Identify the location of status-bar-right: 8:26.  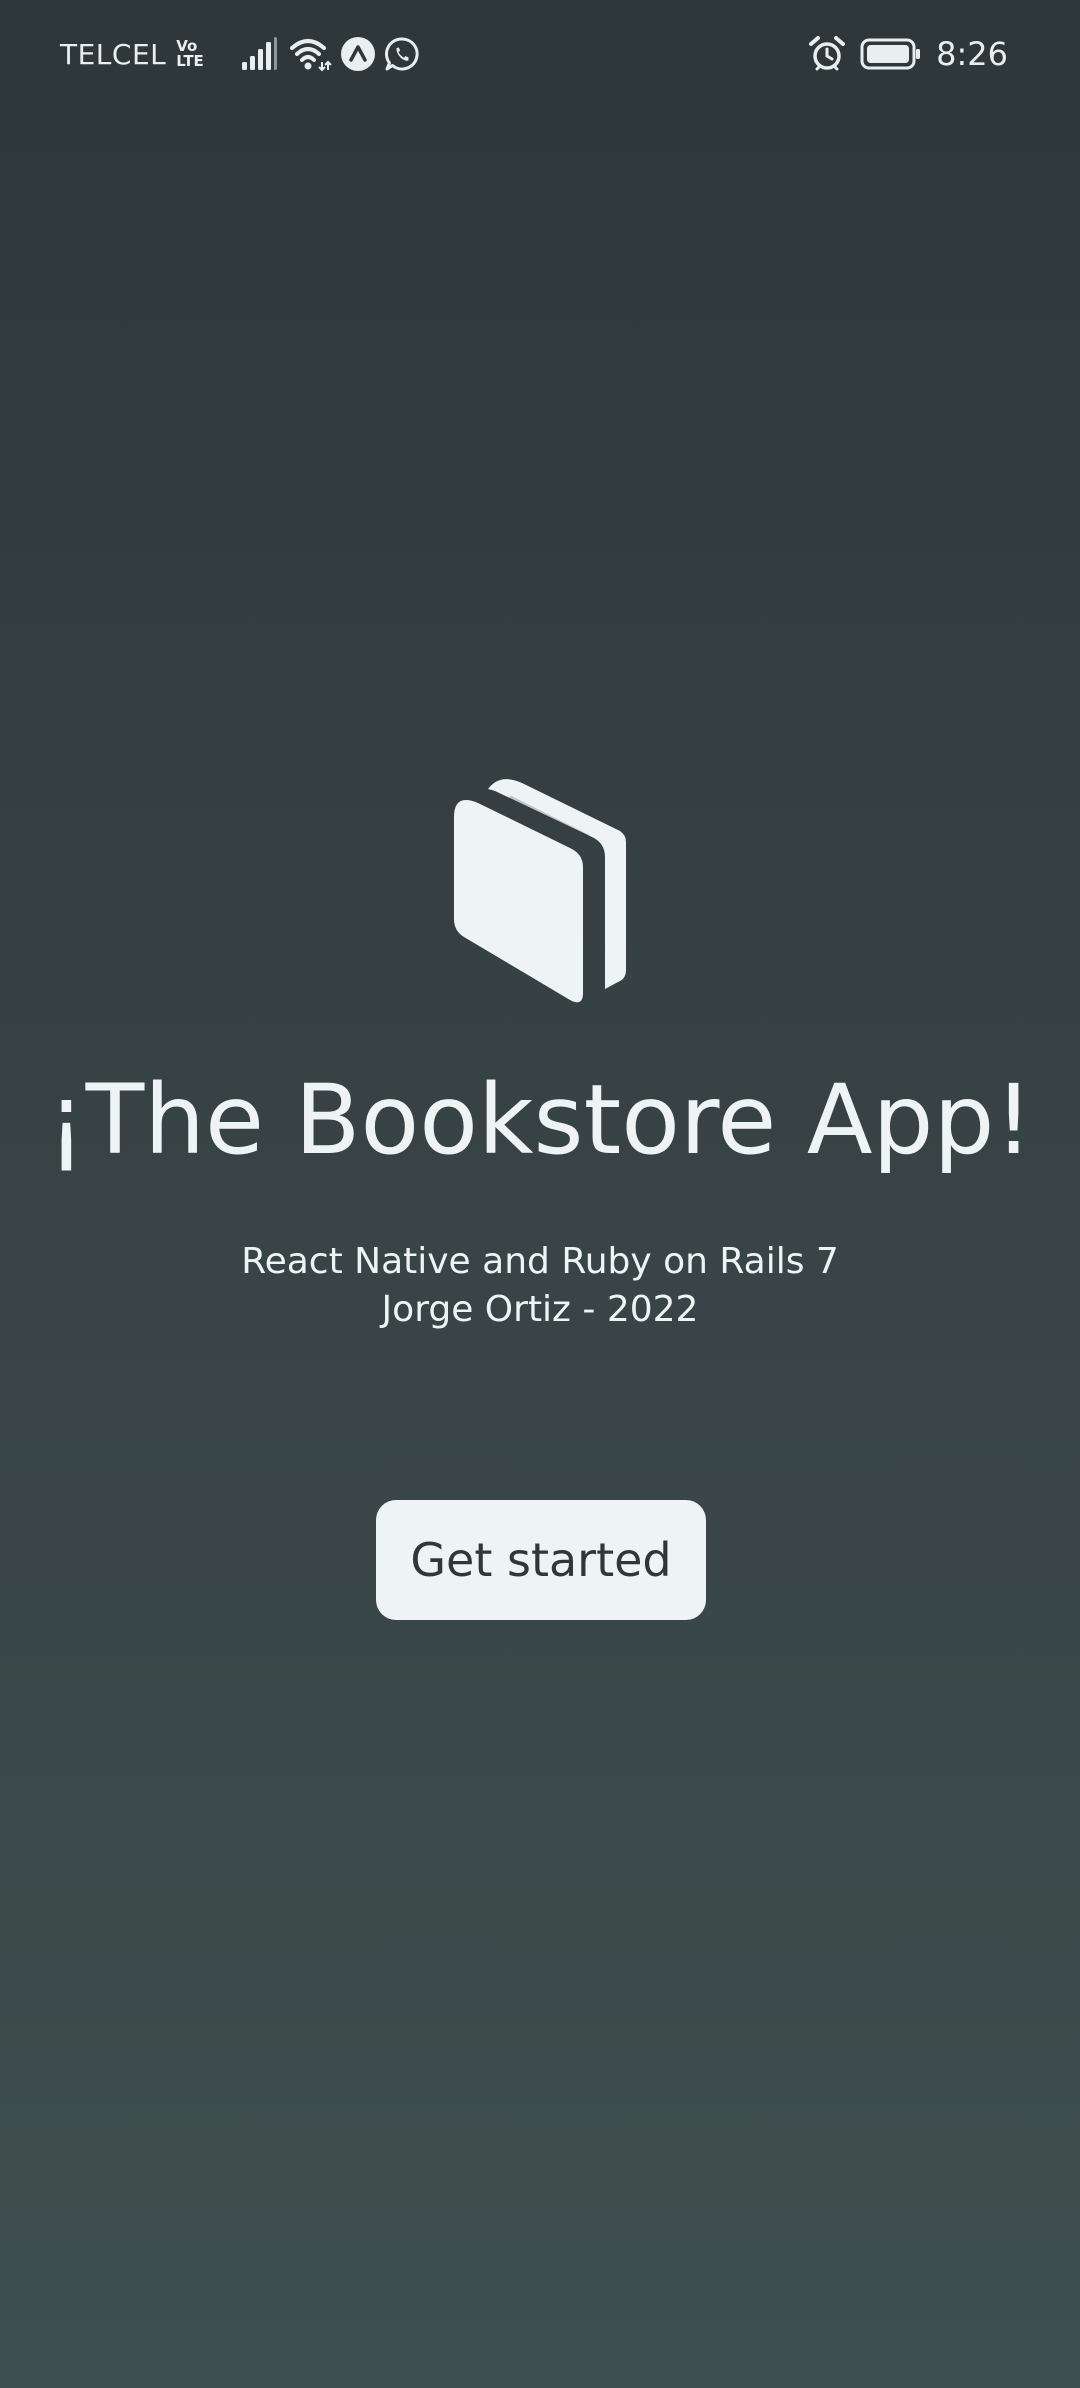
(915, 54).